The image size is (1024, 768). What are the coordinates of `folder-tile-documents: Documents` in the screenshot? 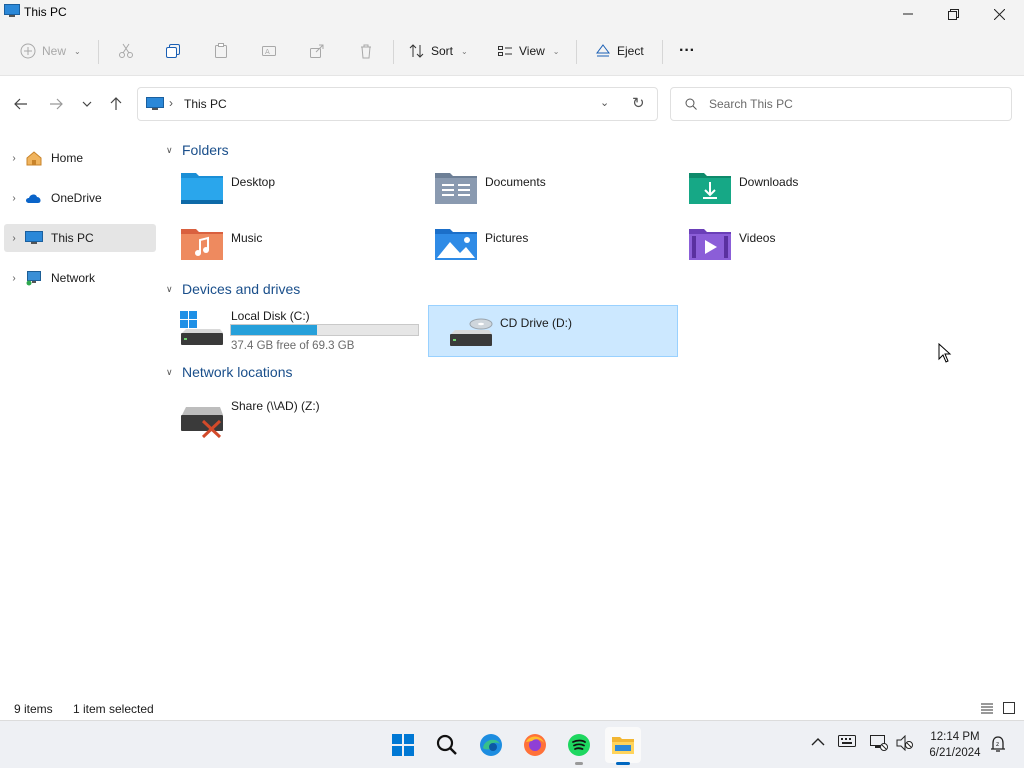 It's located at (539, 187).